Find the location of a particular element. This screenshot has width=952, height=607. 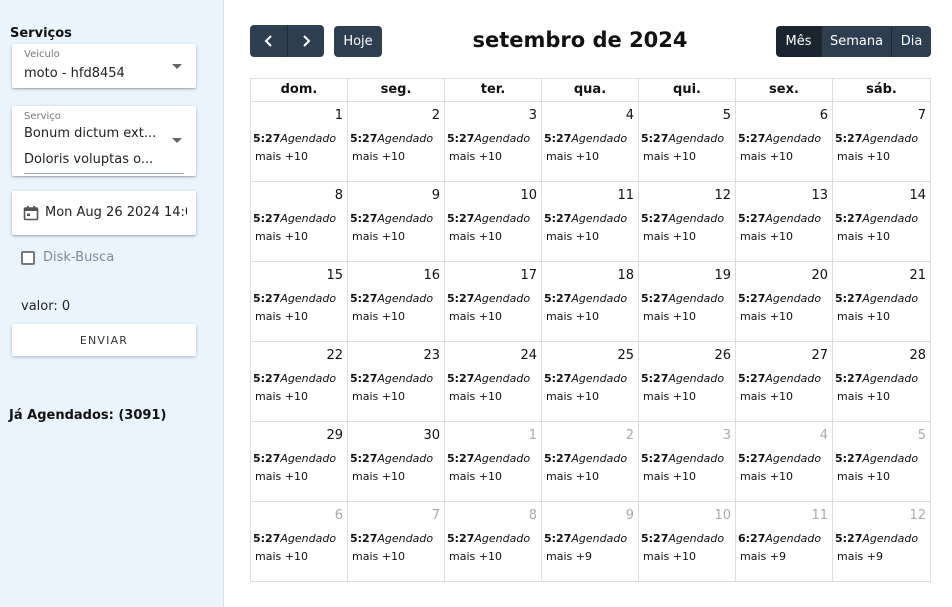

day-cell: 23 5:27Agendado mais +10 is located at coordinates (396, 381).